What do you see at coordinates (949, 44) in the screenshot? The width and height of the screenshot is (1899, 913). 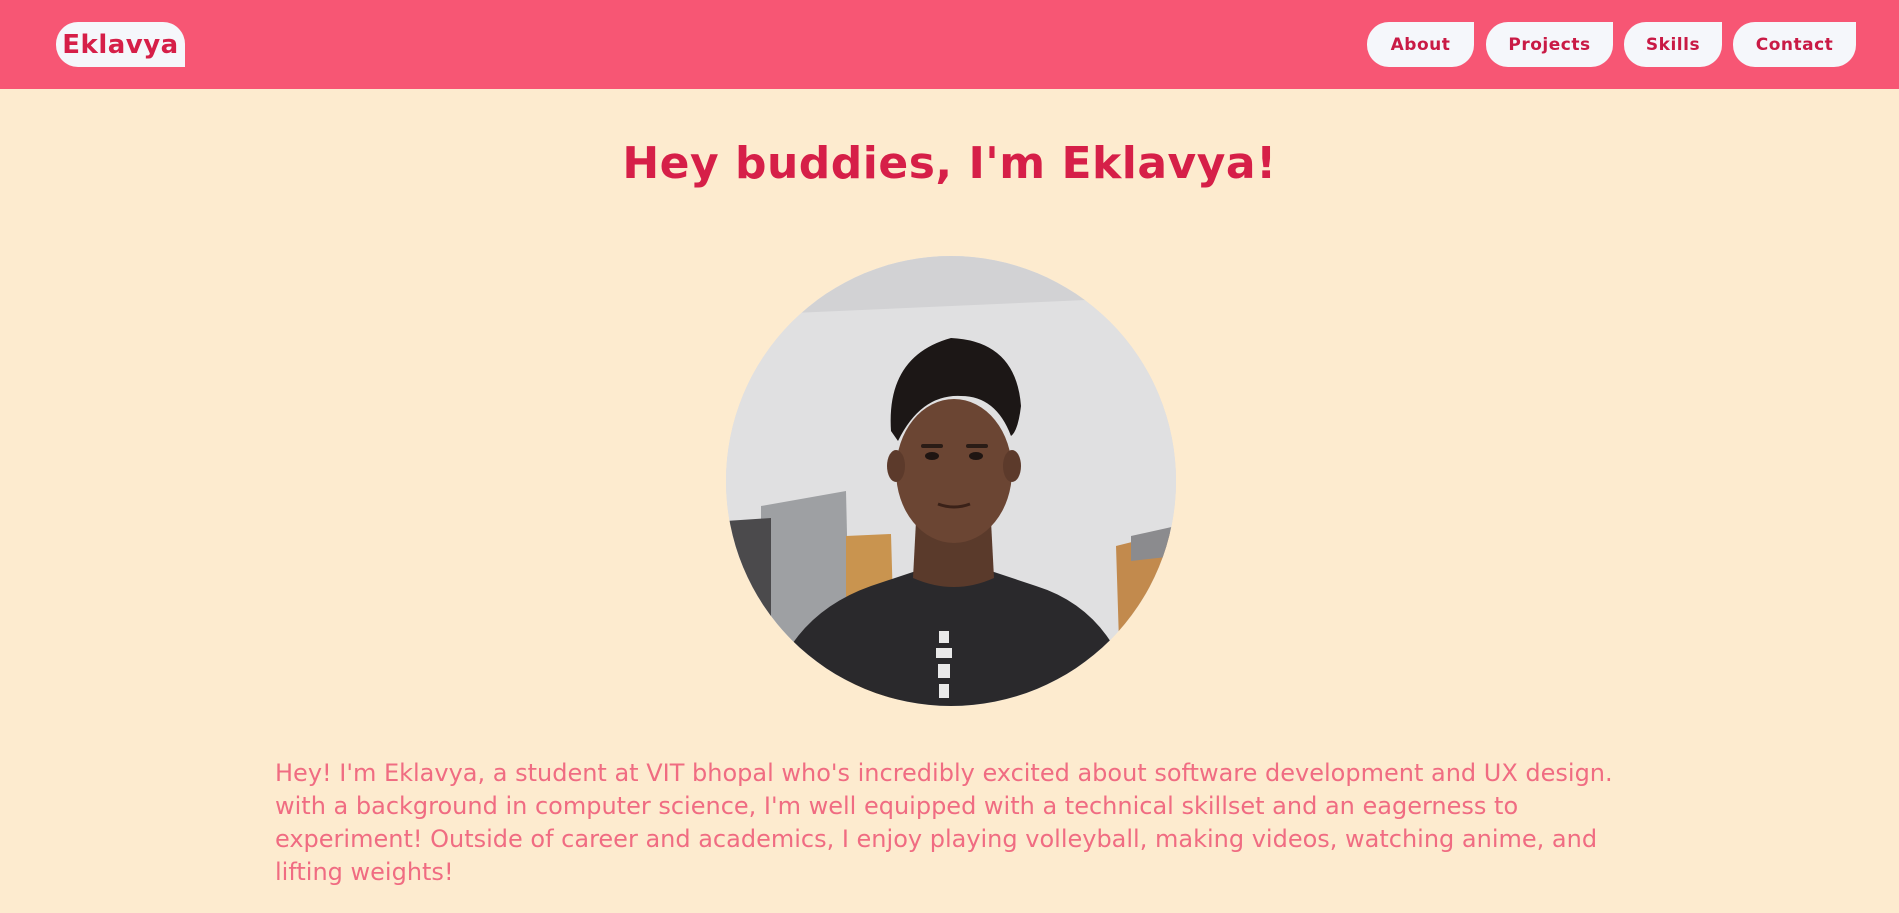 I see `top-navigation-bar: Eklavya About Projects Skills Contact` at bounding box center [949, 44].